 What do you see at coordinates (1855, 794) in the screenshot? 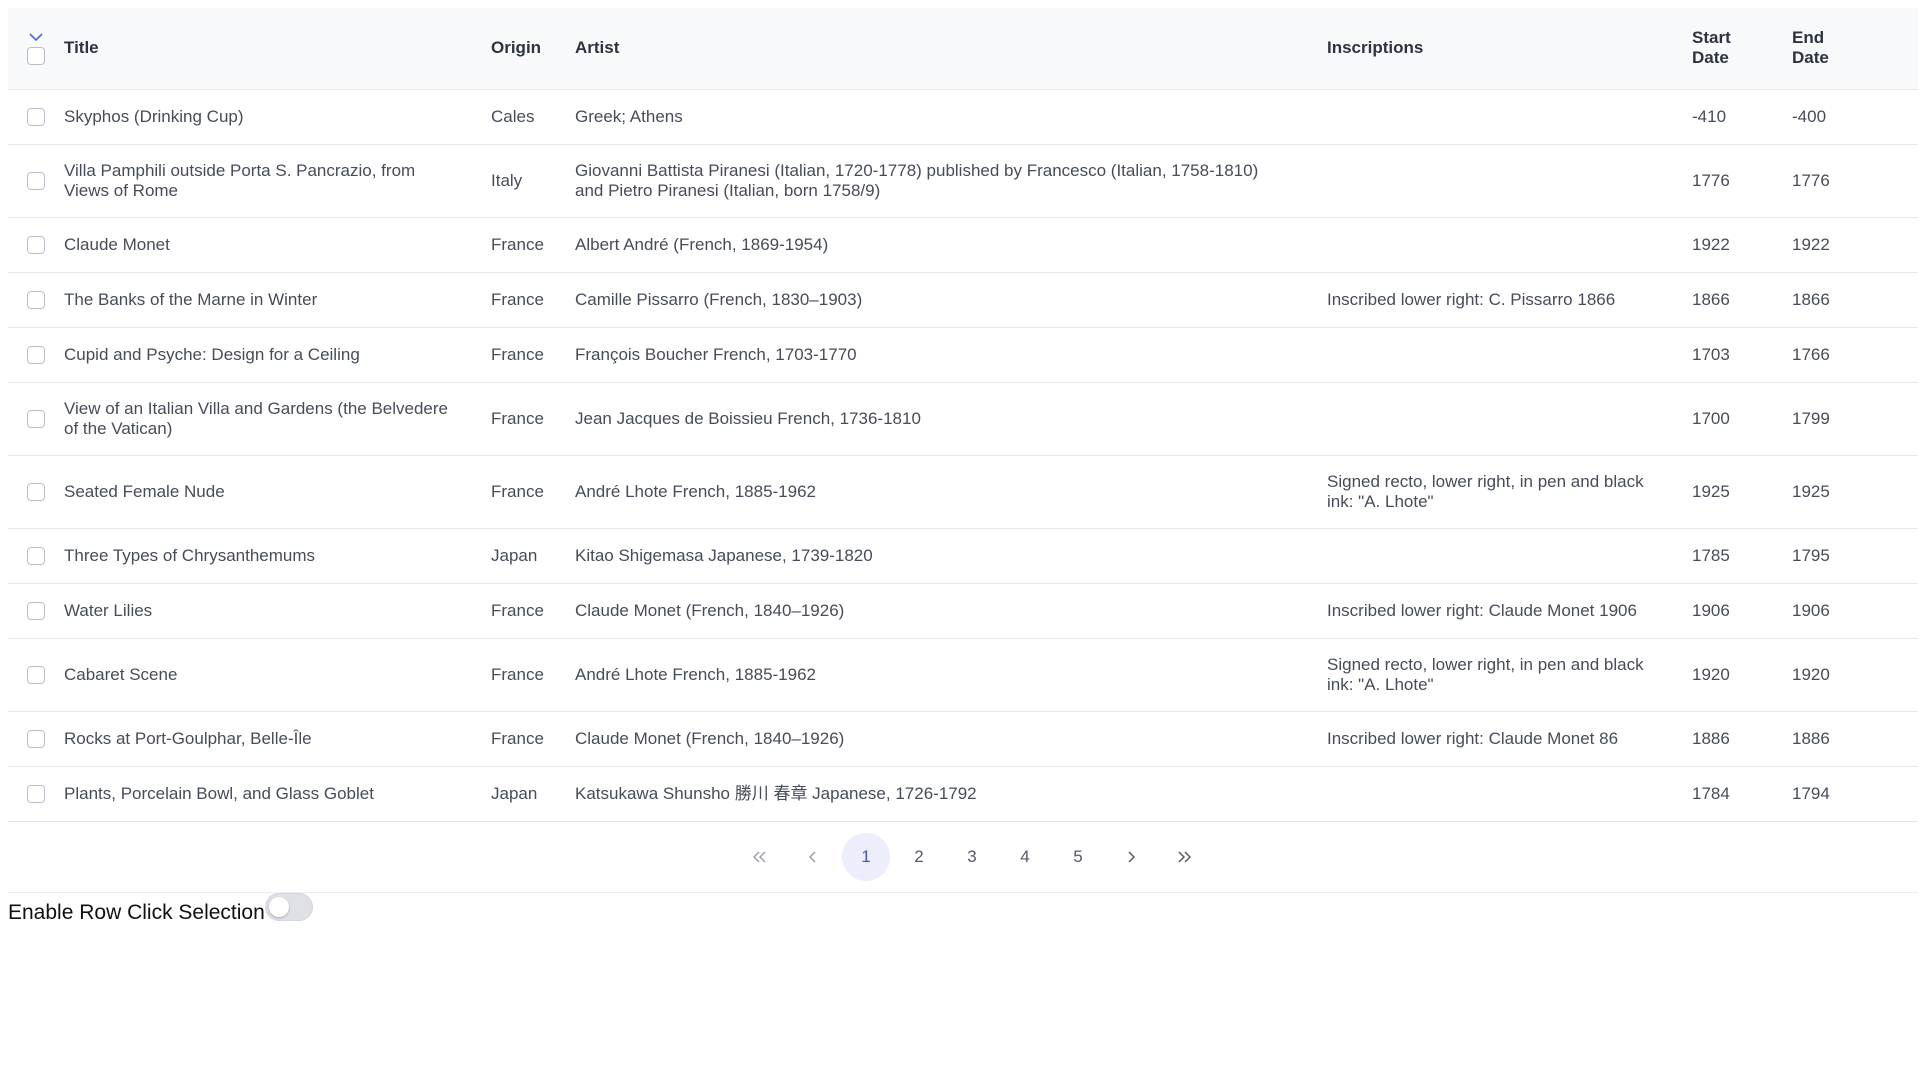
I see `cell-end-date: 1794` at bounding box center [1855, 794].